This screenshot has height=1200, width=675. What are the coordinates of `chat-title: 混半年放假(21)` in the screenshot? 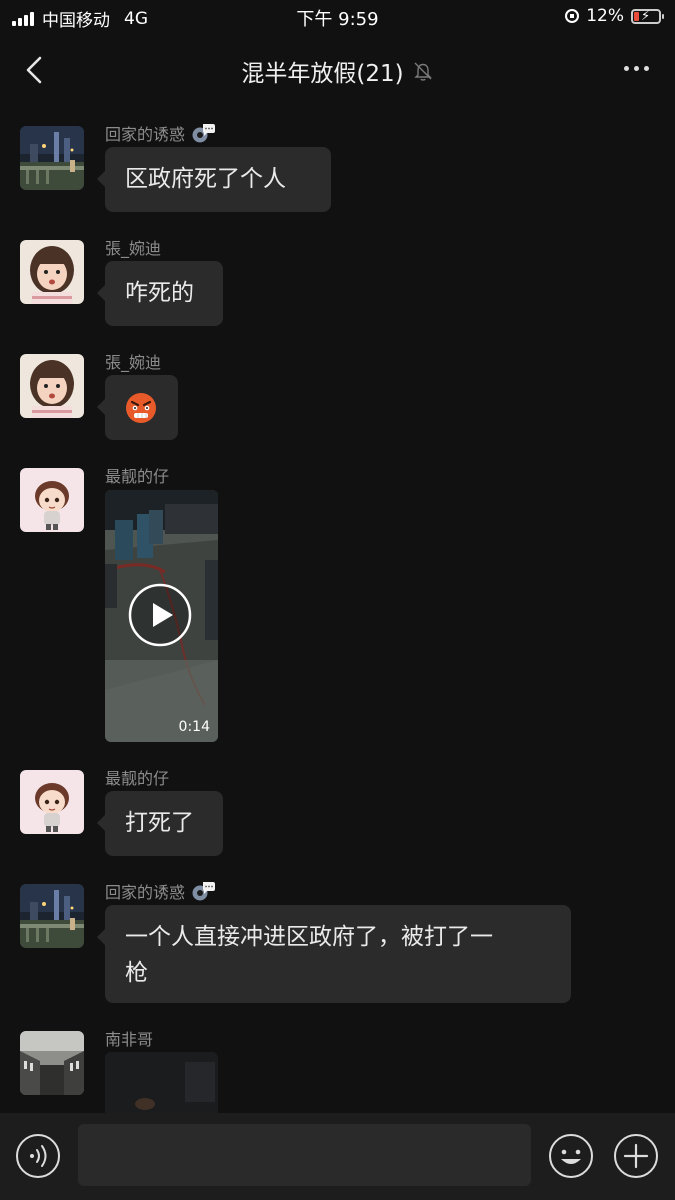 It's located at (322, 74).